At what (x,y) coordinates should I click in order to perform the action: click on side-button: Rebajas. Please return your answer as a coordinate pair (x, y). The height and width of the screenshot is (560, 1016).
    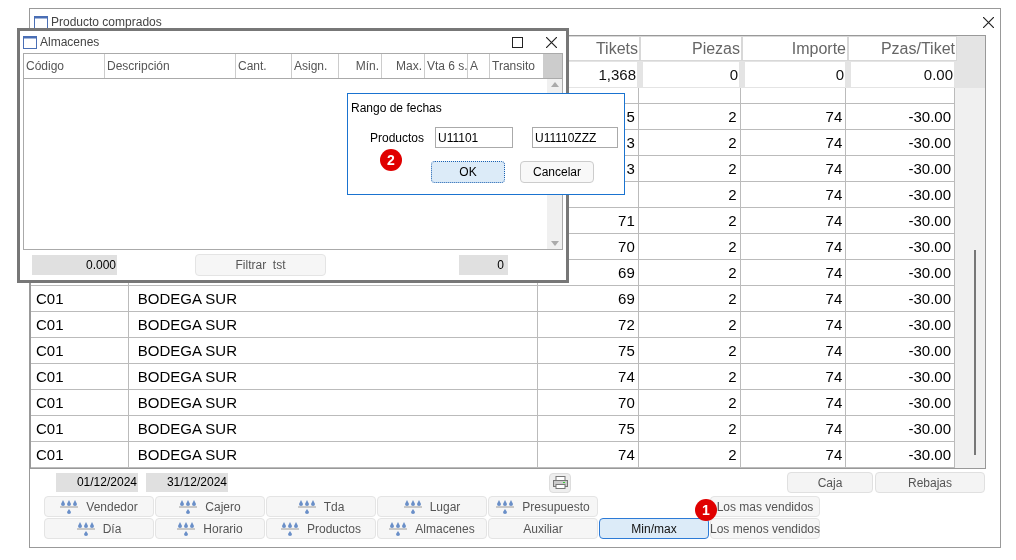
    Looking at the image, I should click on (930, 482).